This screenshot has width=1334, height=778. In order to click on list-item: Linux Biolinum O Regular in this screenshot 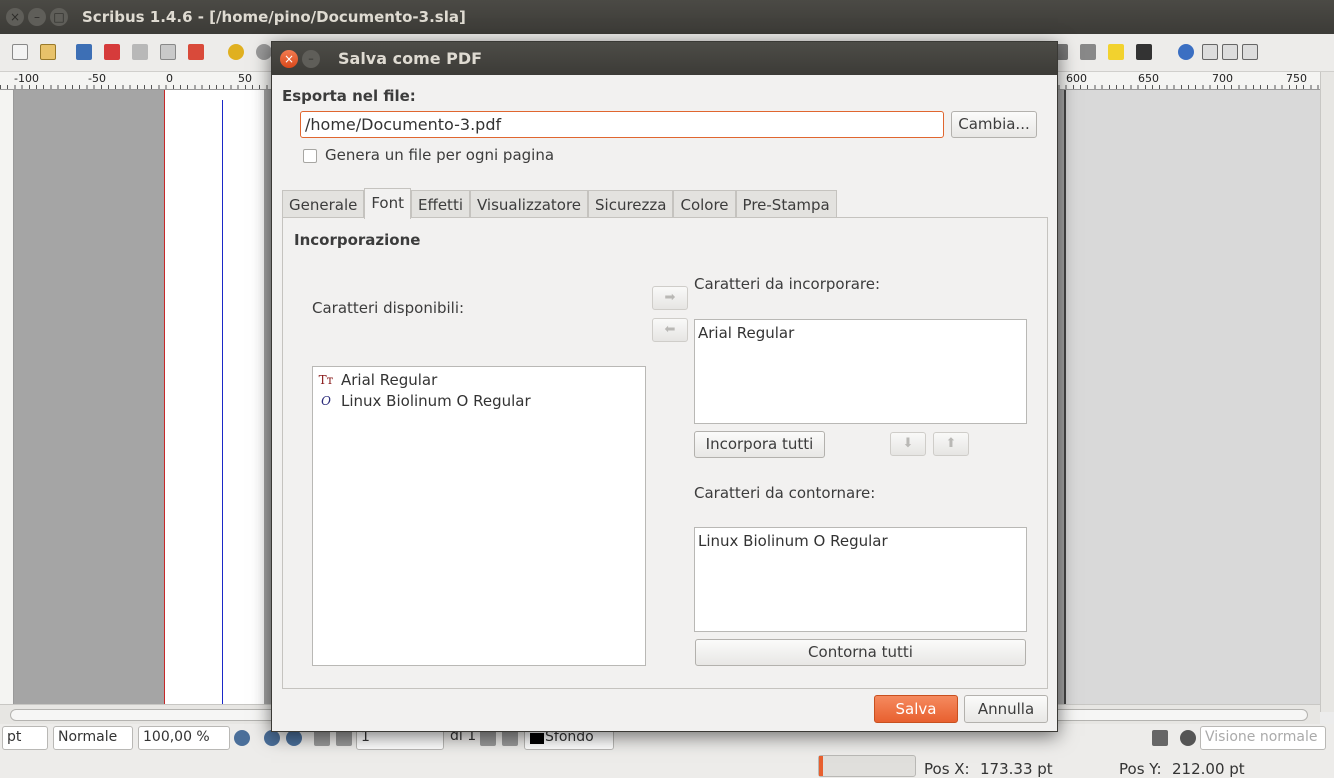, I will do `click(860, 540)`.